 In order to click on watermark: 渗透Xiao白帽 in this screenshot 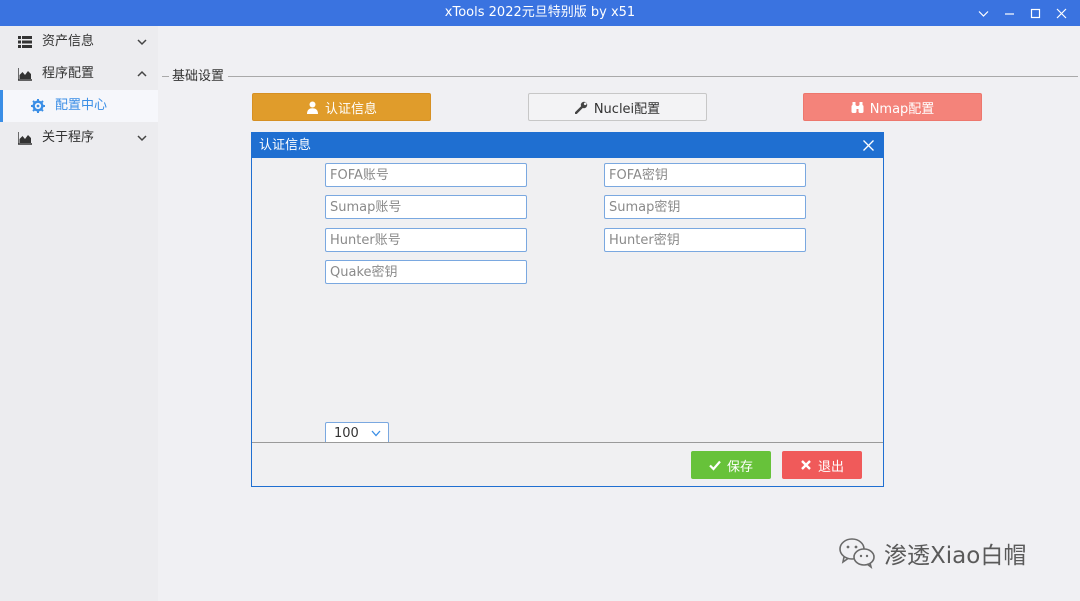, I will do `click(932, 553)`.